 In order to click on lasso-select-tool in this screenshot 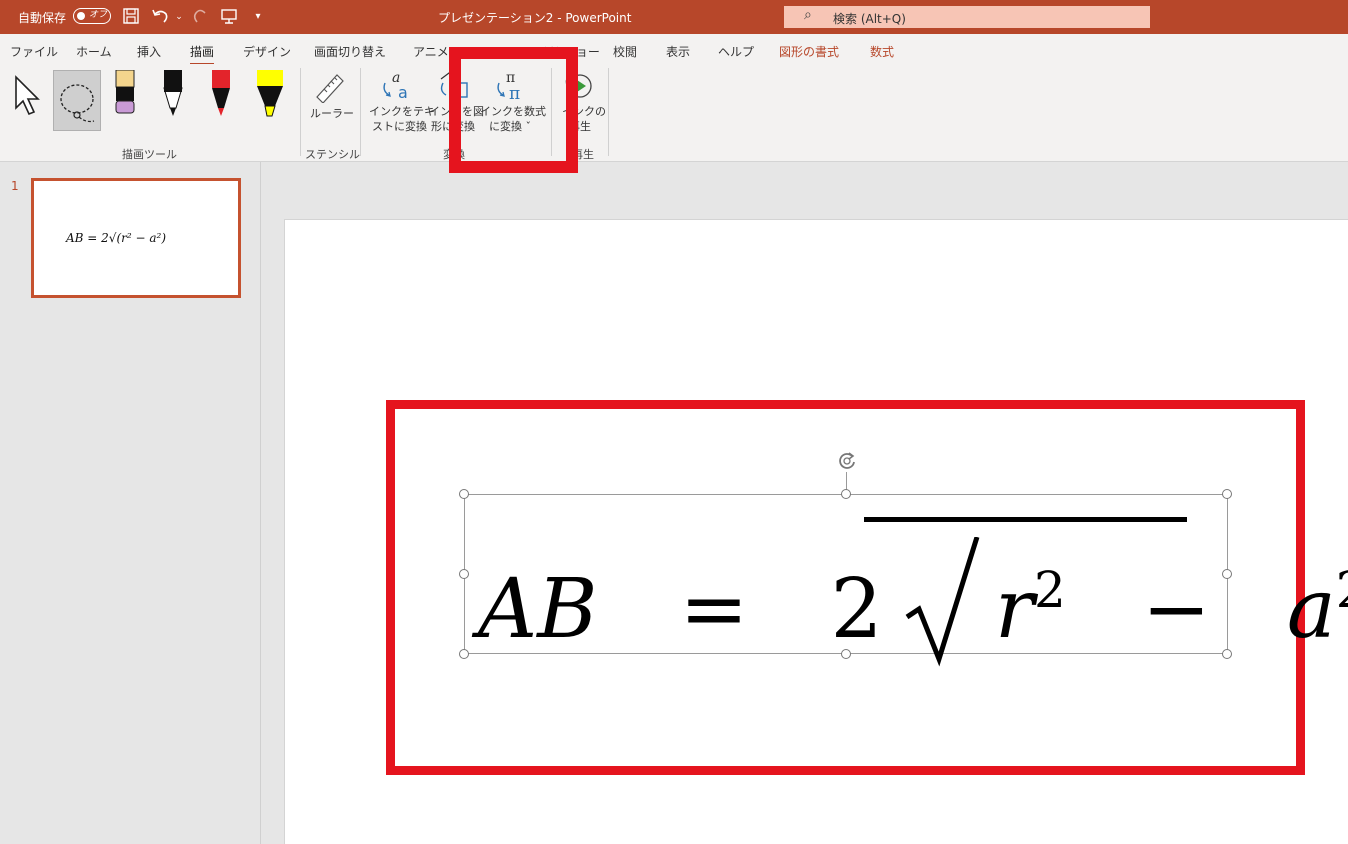, I will do `click(77, 100)`.